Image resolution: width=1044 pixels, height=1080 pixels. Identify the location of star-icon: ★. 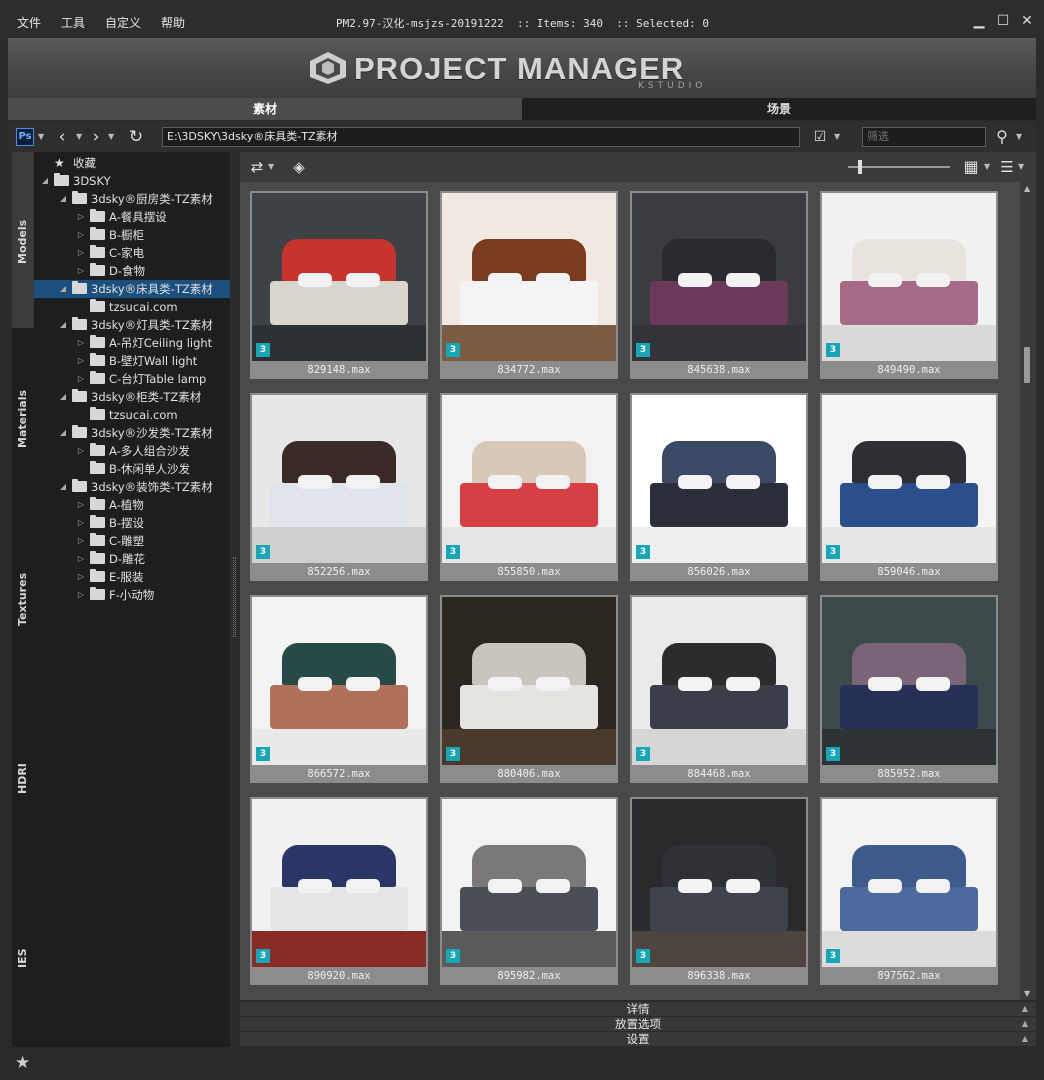
(22, 1063).